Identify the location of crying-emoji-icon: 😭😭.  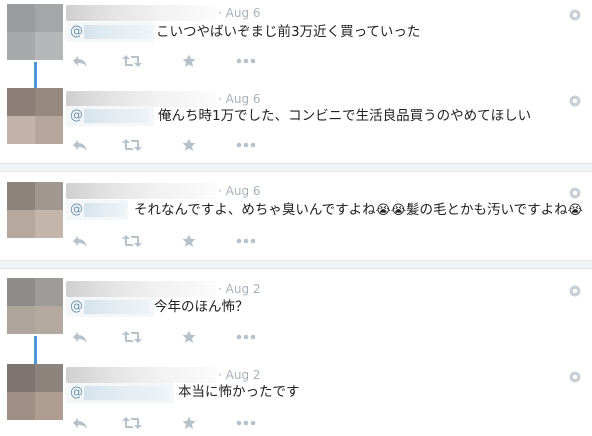
(391, 210).